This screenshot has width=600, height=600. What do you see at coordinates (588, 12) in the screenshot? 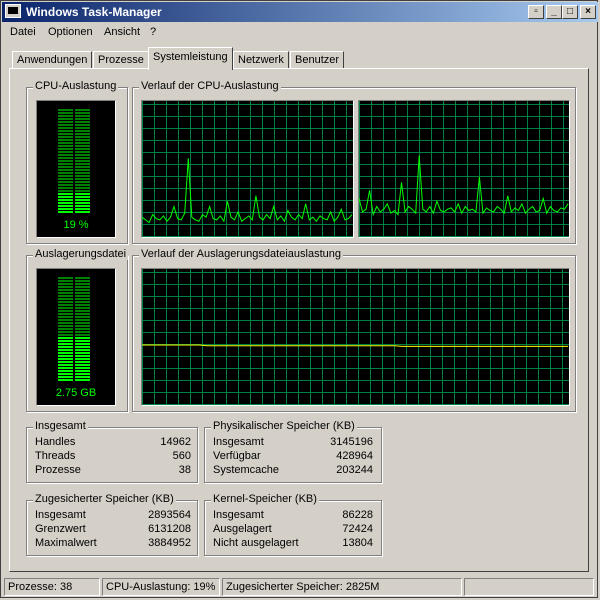
I see `close-button: ×` at bounding box center [588, 12].